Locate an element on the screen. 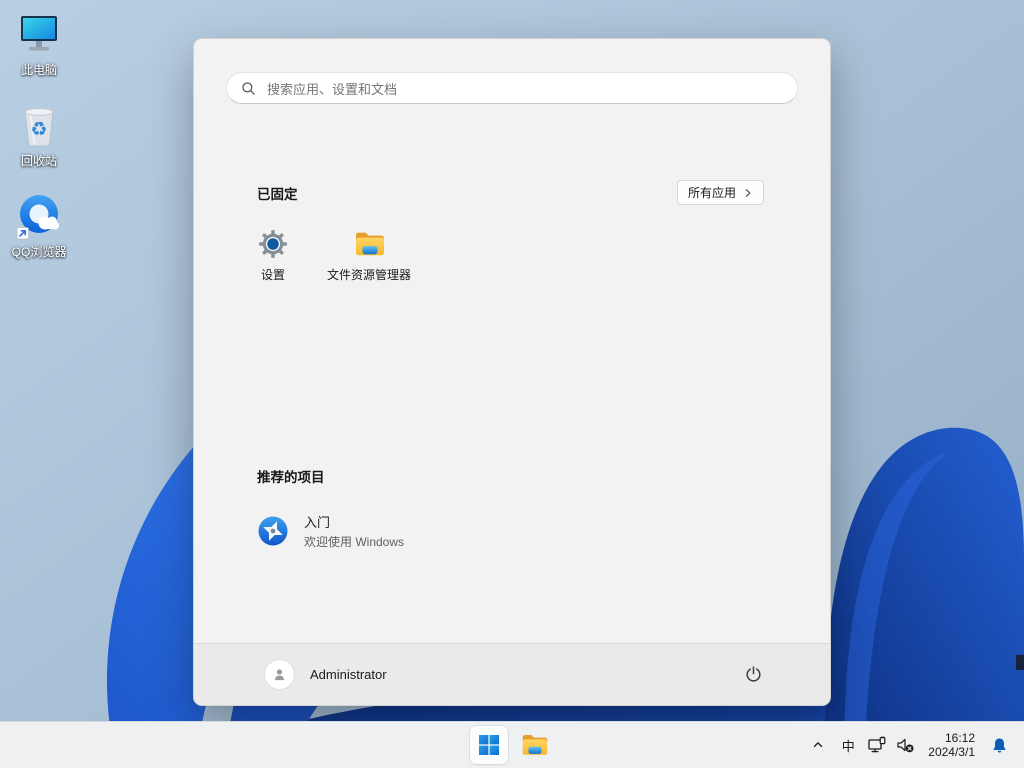  notification-bell-icon is located at coordinates (999, 745).